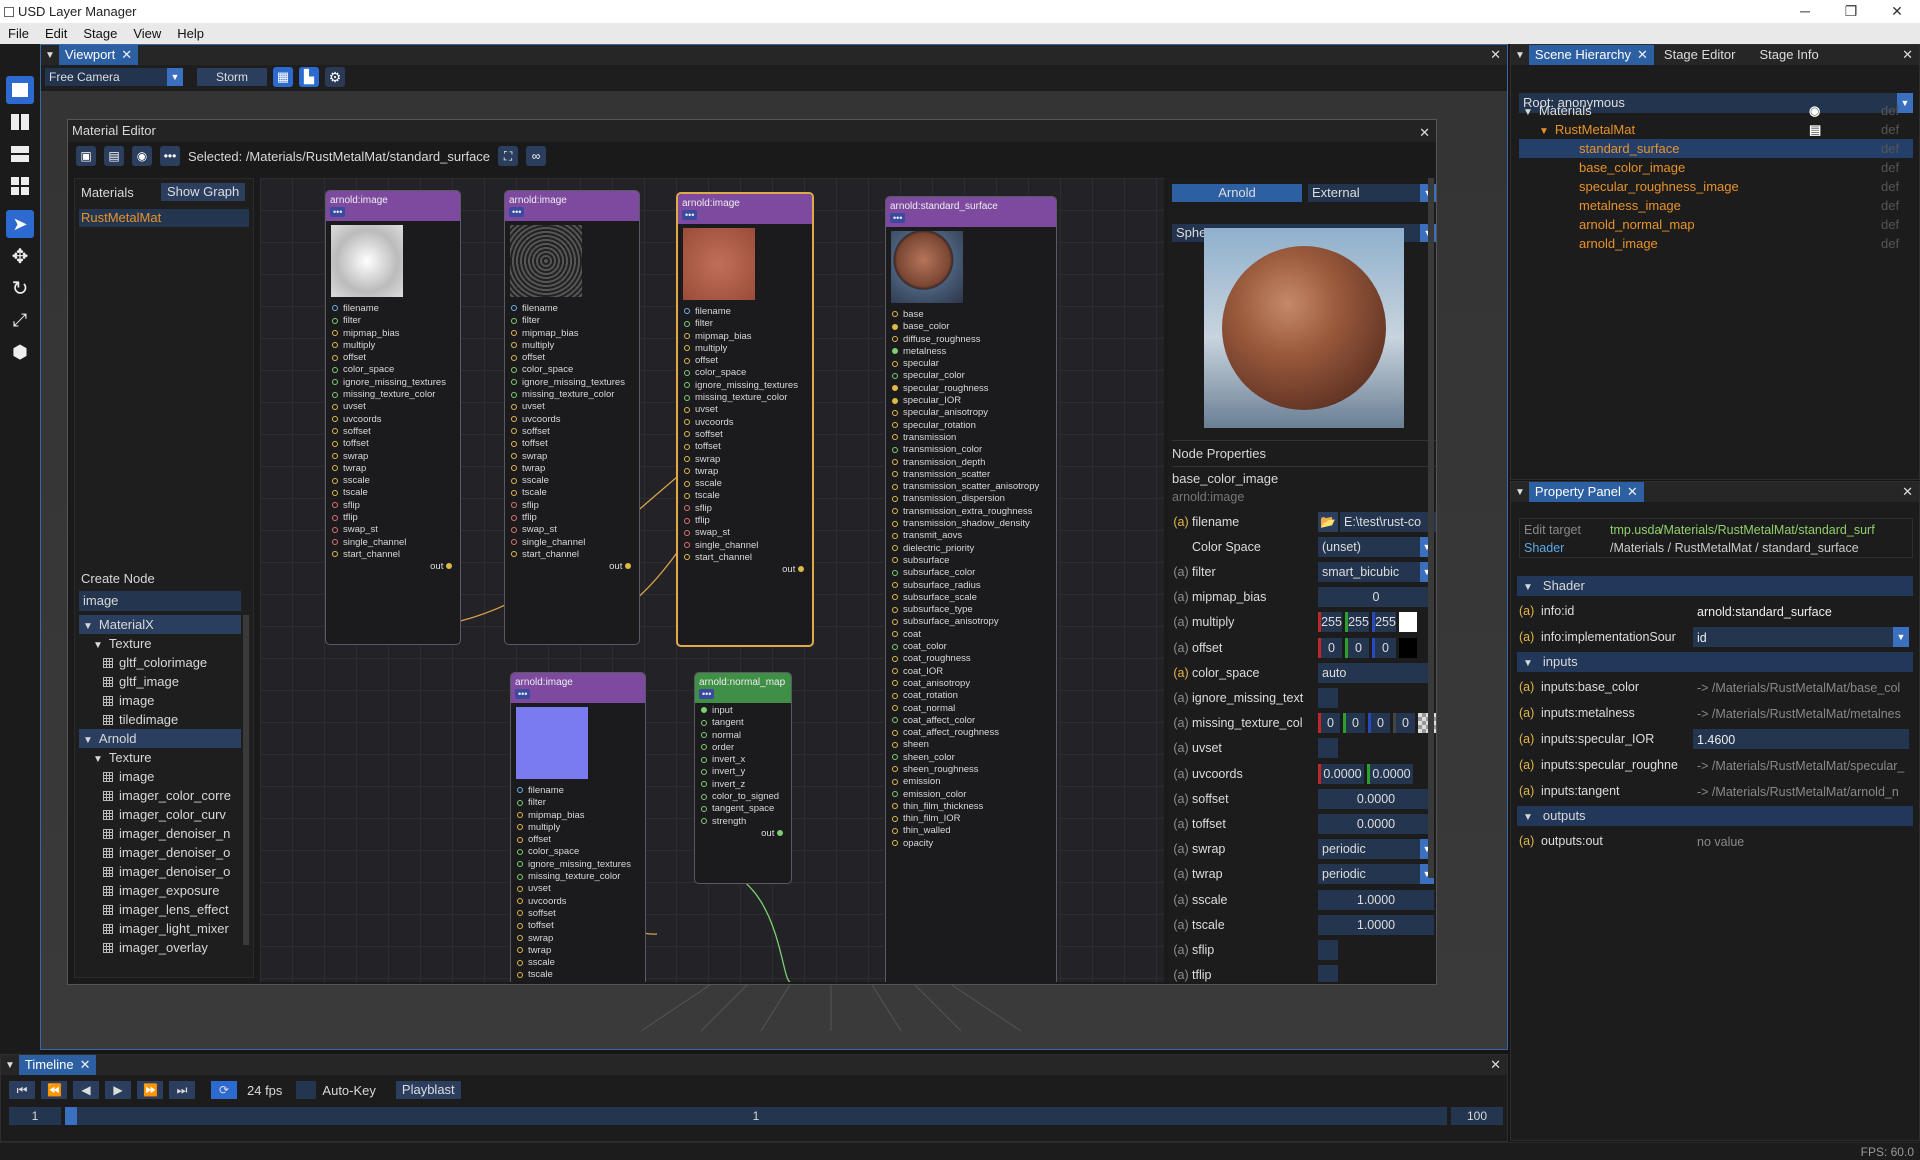 This screenshot has height=1160, width=1920. Describe the element at coordinates (971, 561) in the screenshot. I see `input-pin: subsurface` at that location.